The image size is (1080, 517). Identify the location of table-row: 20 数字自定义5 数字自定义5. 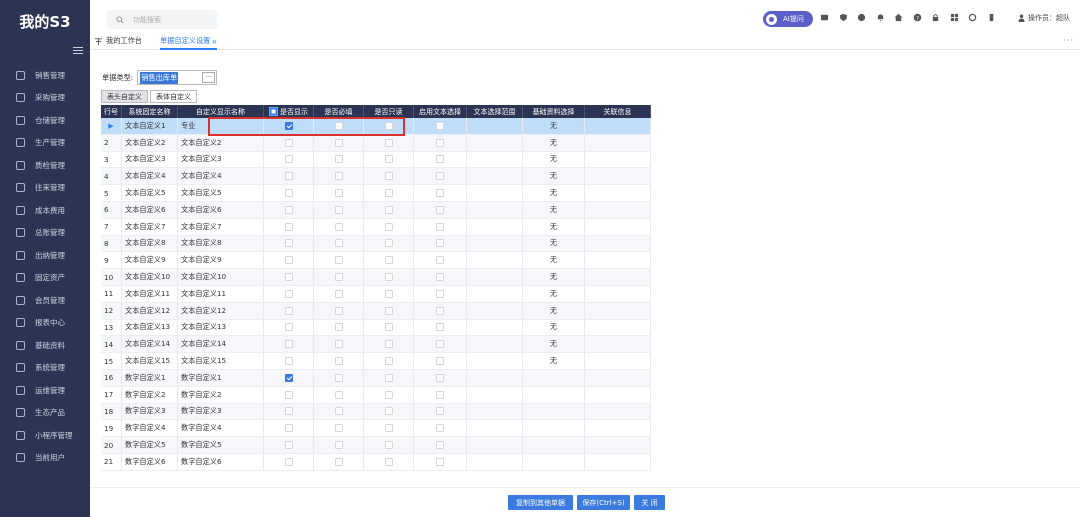
(376, 445).